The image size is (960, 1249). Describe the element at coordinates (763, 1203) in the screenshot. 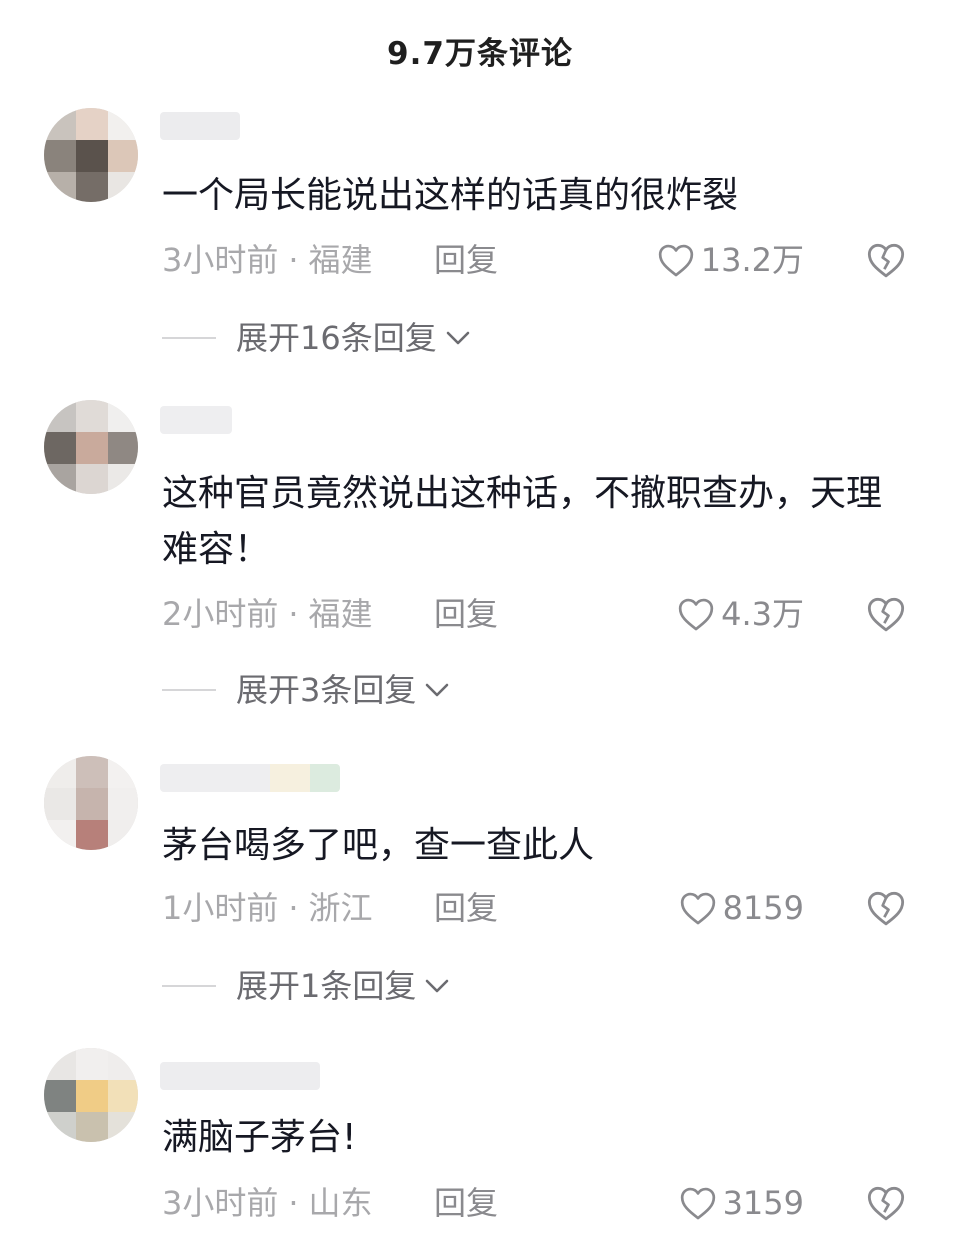

I see `like-count: 3159` at that location.